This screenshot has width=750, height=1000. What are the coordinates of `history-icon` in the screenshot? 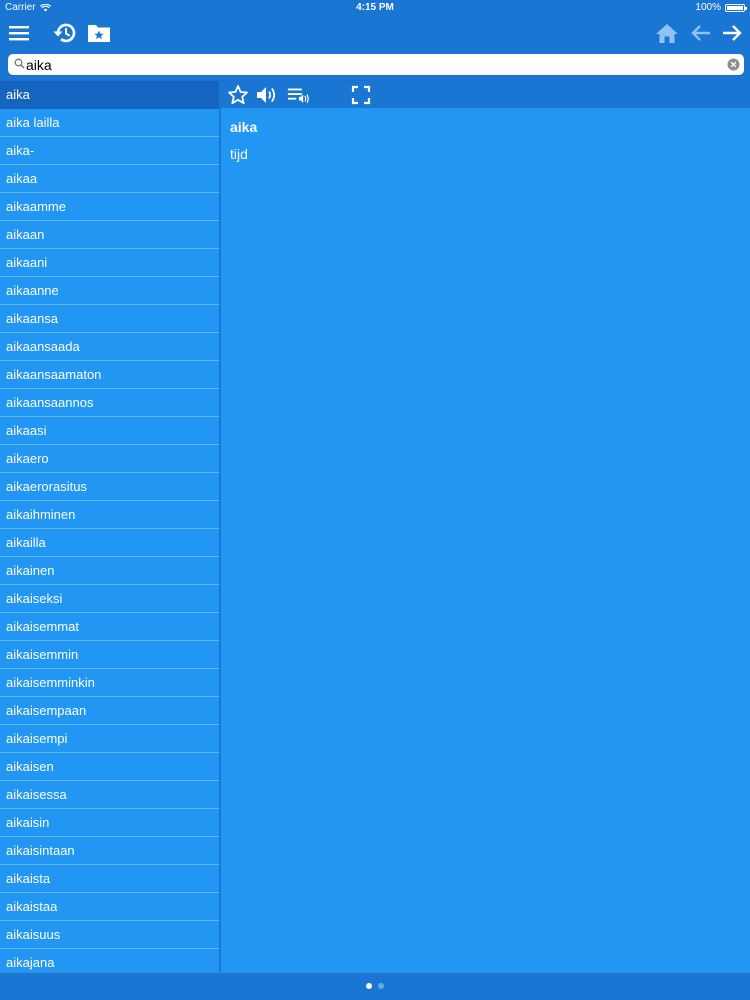 It's located at (64, 33).